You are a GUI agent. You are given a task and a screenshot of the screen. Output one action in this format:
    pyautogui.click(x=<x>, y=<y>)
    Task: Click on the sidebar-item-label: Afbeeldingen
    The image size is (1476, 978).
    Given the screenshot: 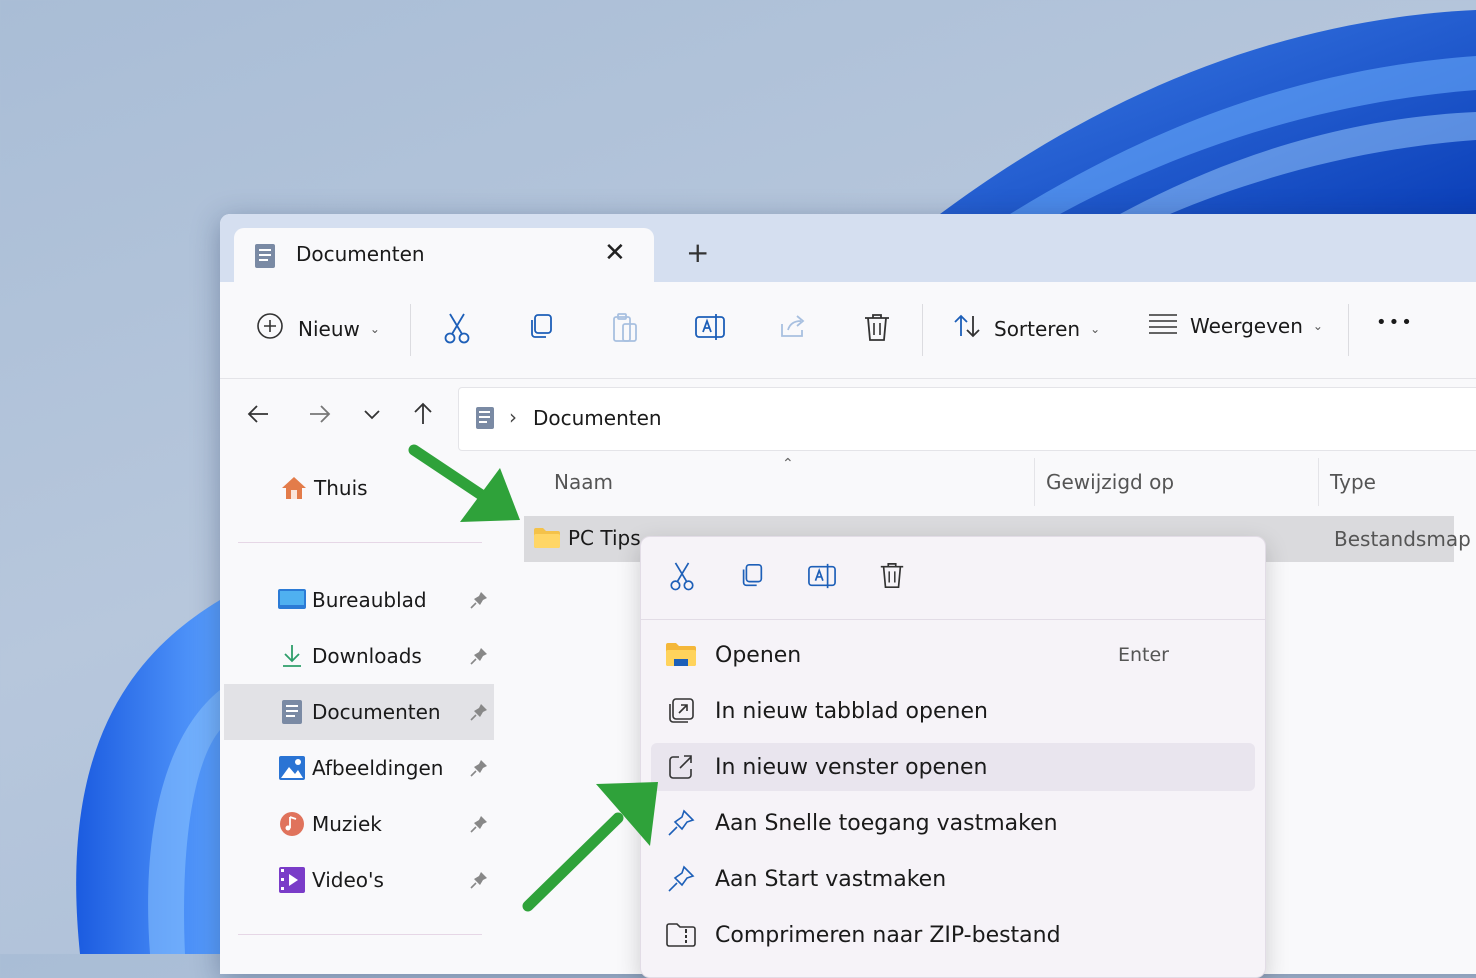 What is the action you would take?
    pyautogui.click(x=378, y=768)
    